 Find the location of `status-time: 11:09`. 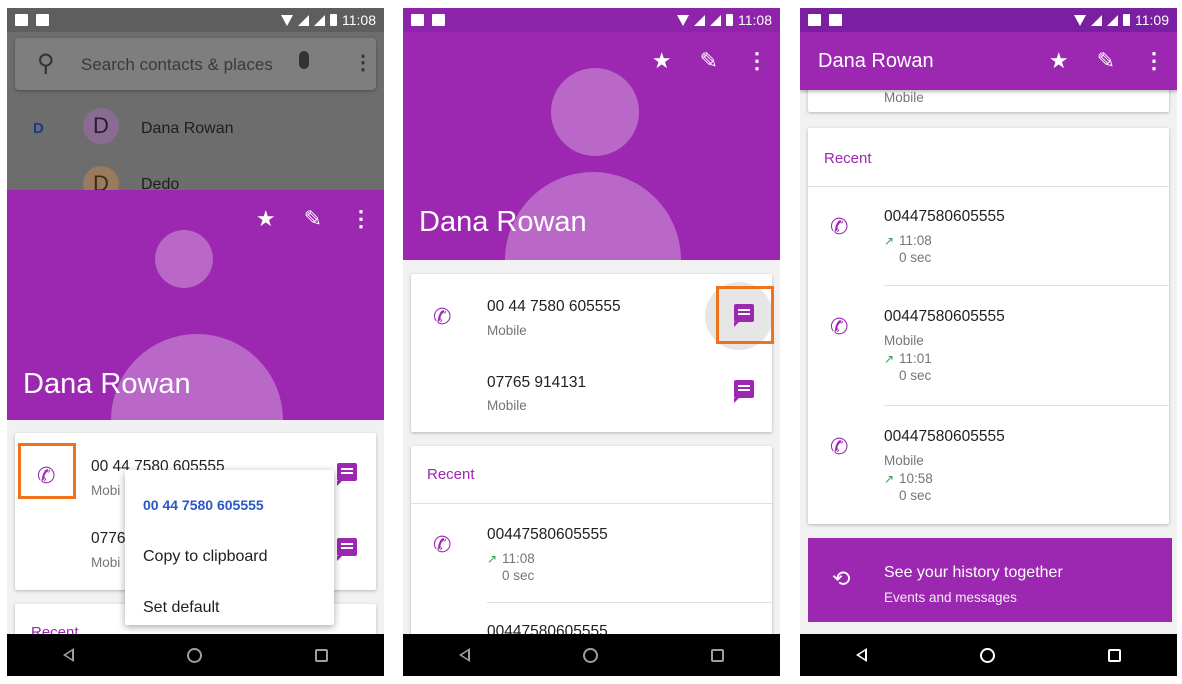

status-time: 11:09 is located at coordinates (1152, 20).